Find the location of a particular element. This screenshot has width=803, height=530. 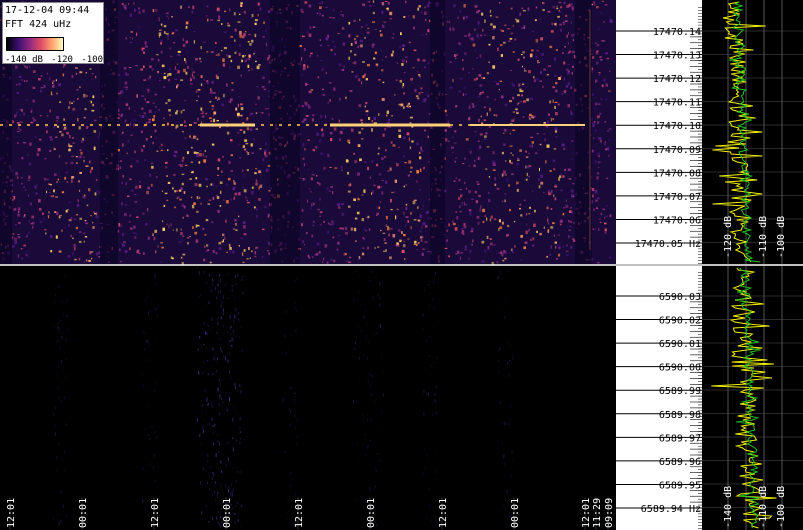

freq-label: 6590.03 is located at coordinates (680, 297).